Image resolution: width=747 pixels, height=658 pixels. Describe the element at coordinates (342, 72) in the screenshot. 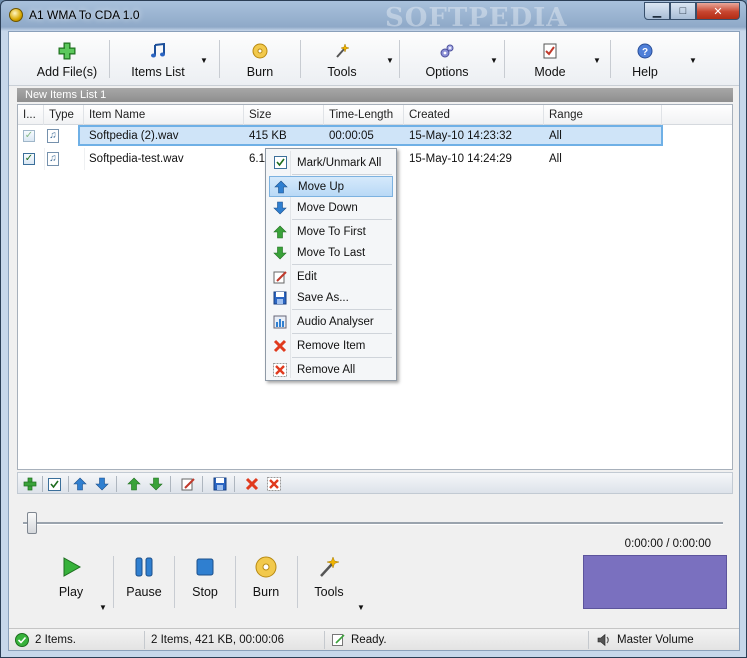

I see `tools-label: Tools` at that location.